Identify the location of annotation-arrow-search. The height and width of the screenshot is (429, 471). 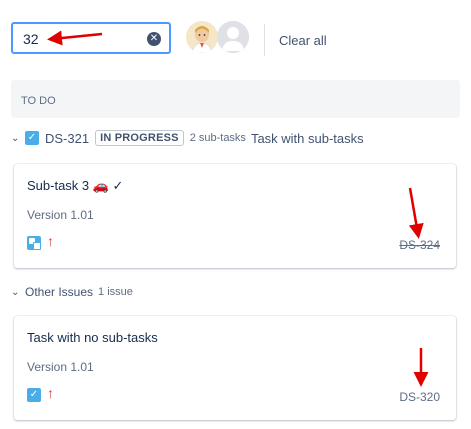
(75, 38).